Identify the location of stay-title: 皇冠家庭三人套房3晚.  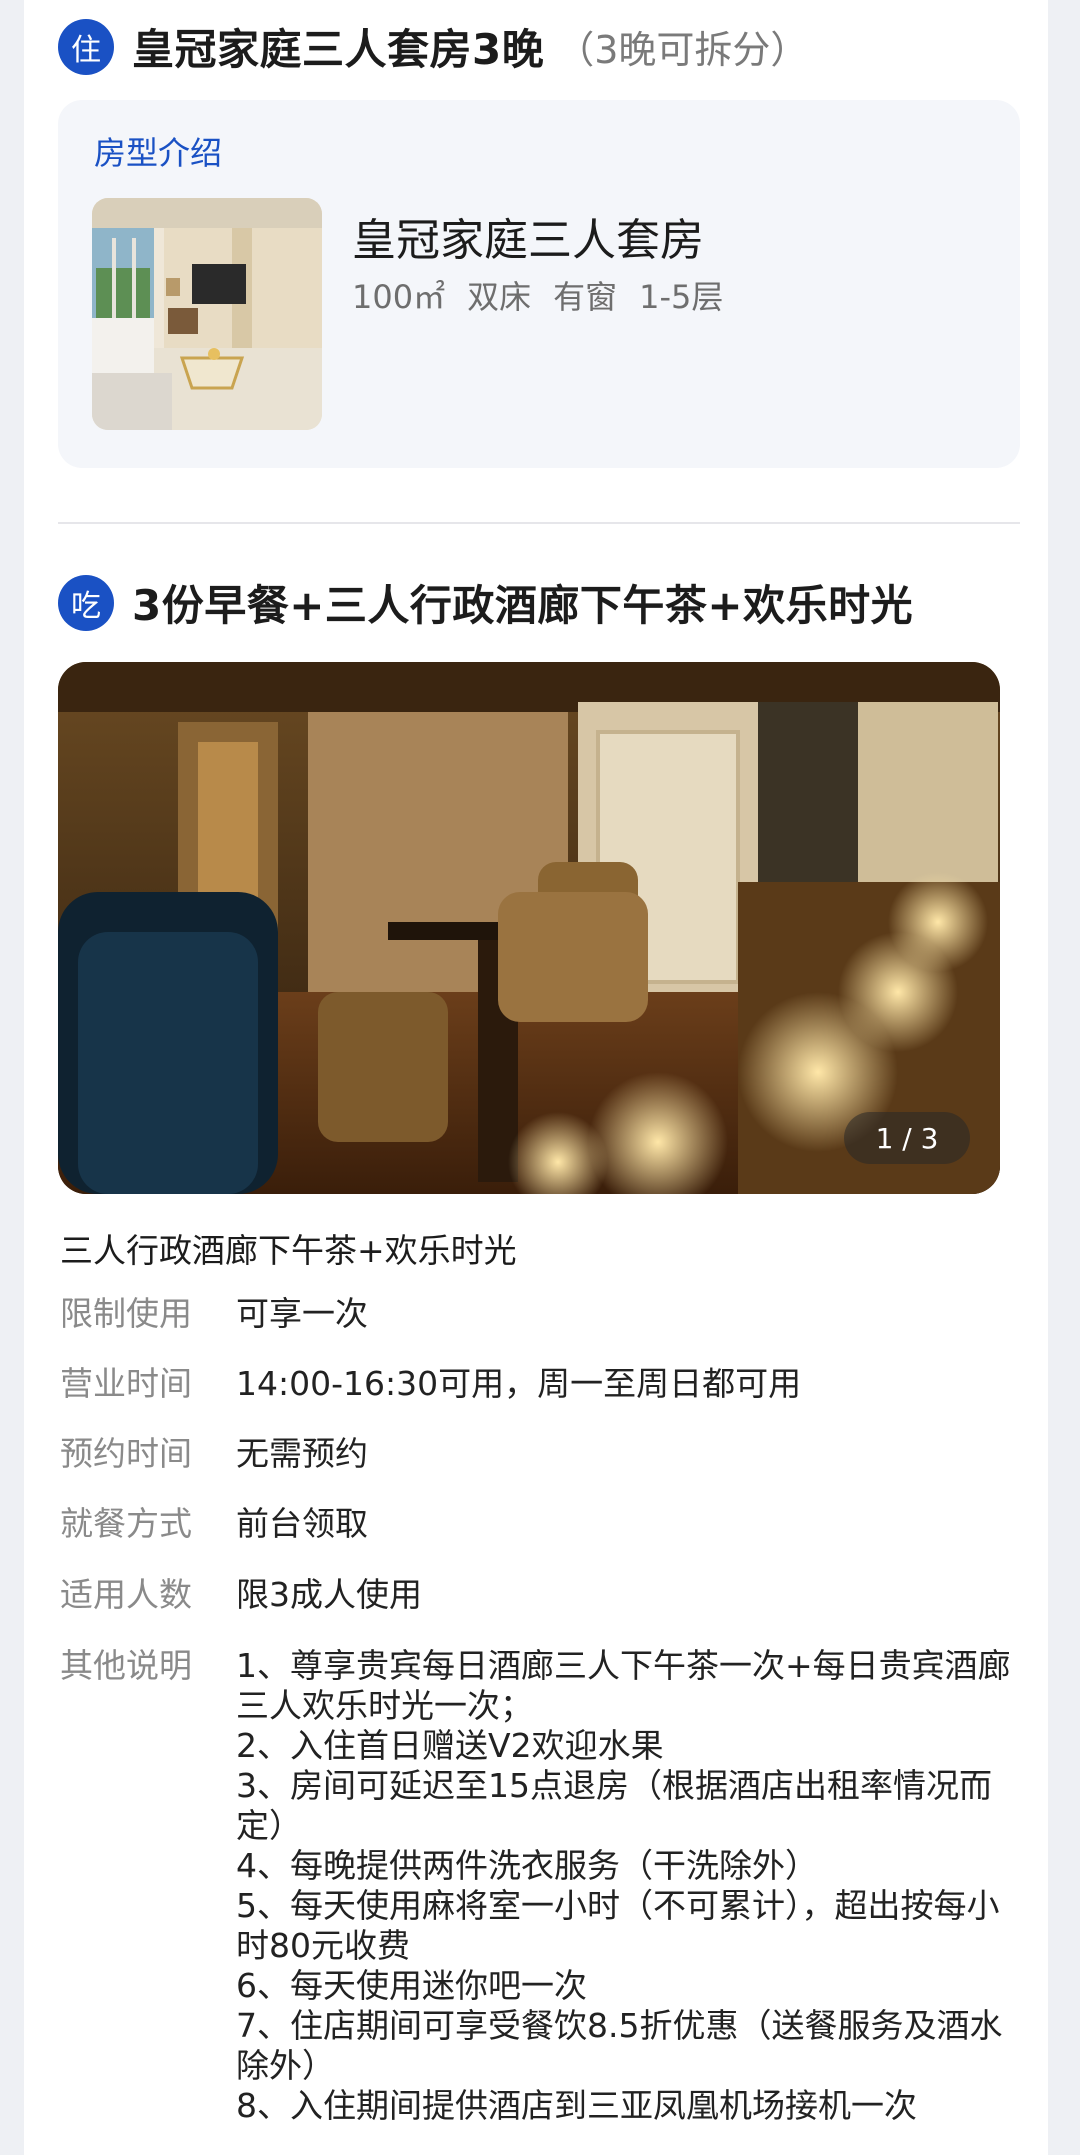
(338, 49).